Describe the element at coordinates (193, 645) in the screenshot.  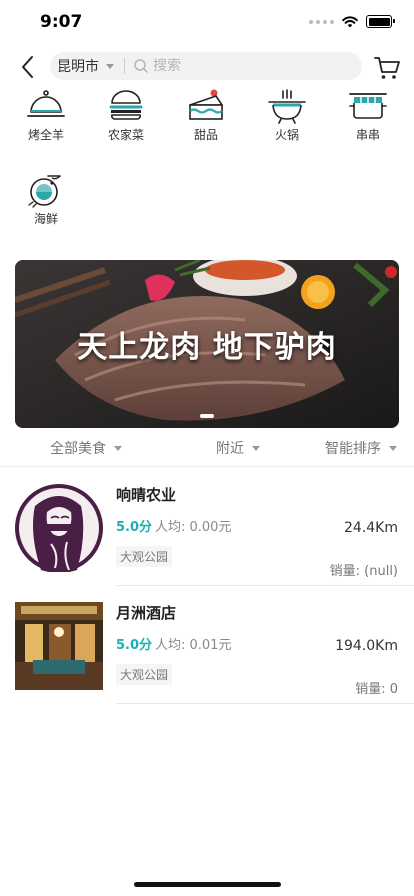
I see `shop-avg-price: 人均: 0.01元` at that location.